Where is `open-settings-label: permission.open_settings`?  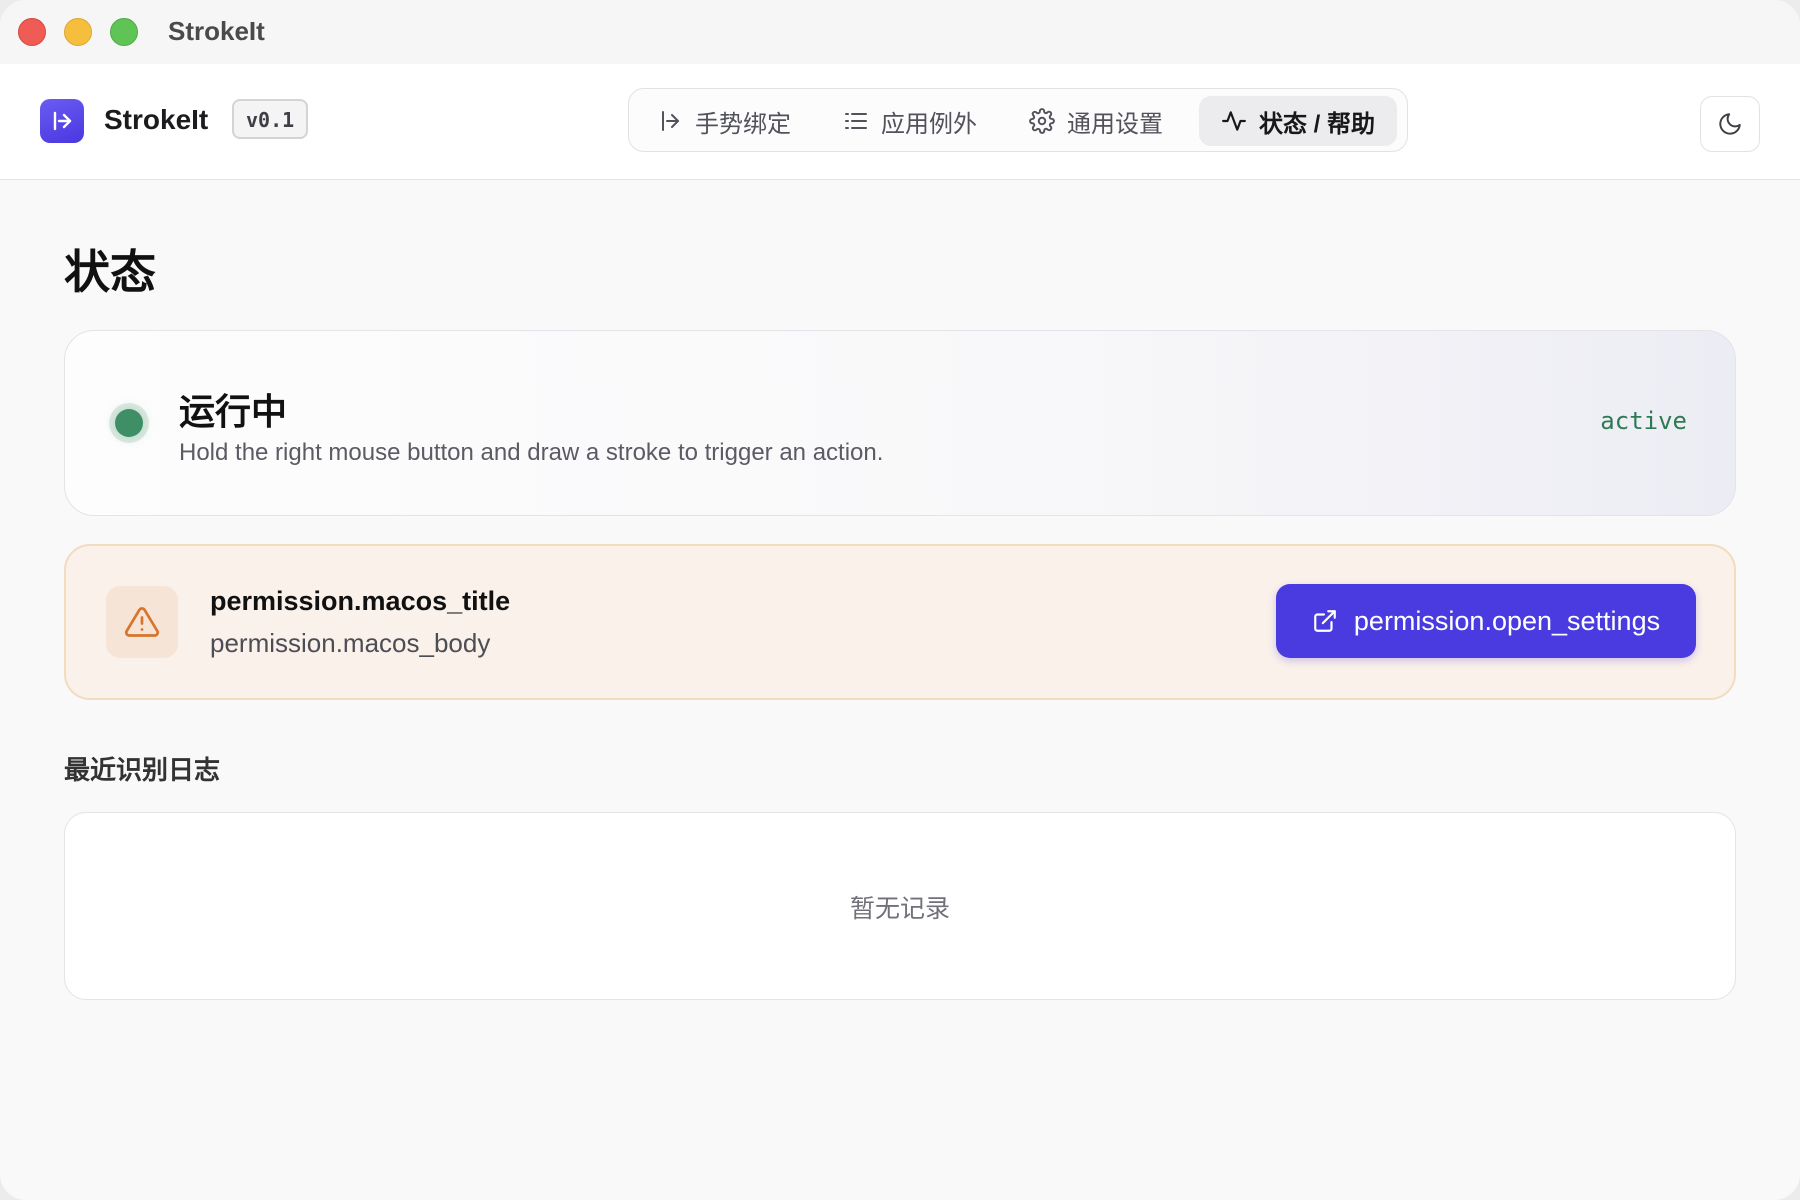
open-settings-label: permission.open_settings is located at coordinates (1507, 620).